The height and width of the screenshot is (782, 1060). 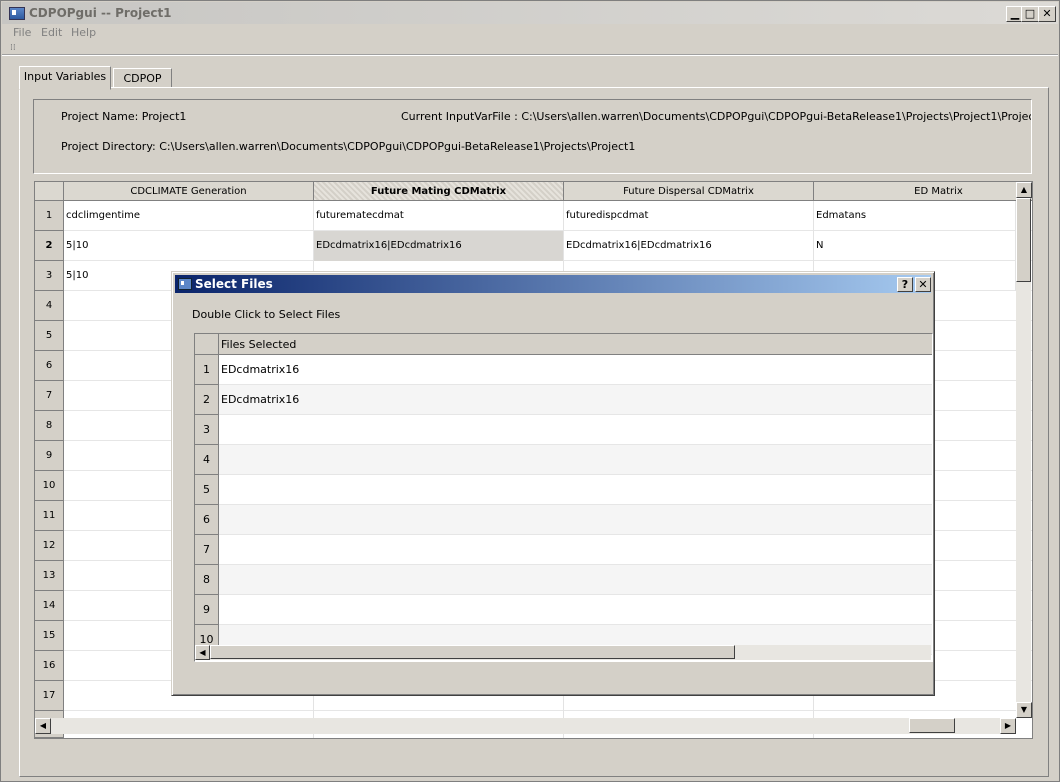 I want to click on table-cell: 5|10, so click(x=189, y=246).